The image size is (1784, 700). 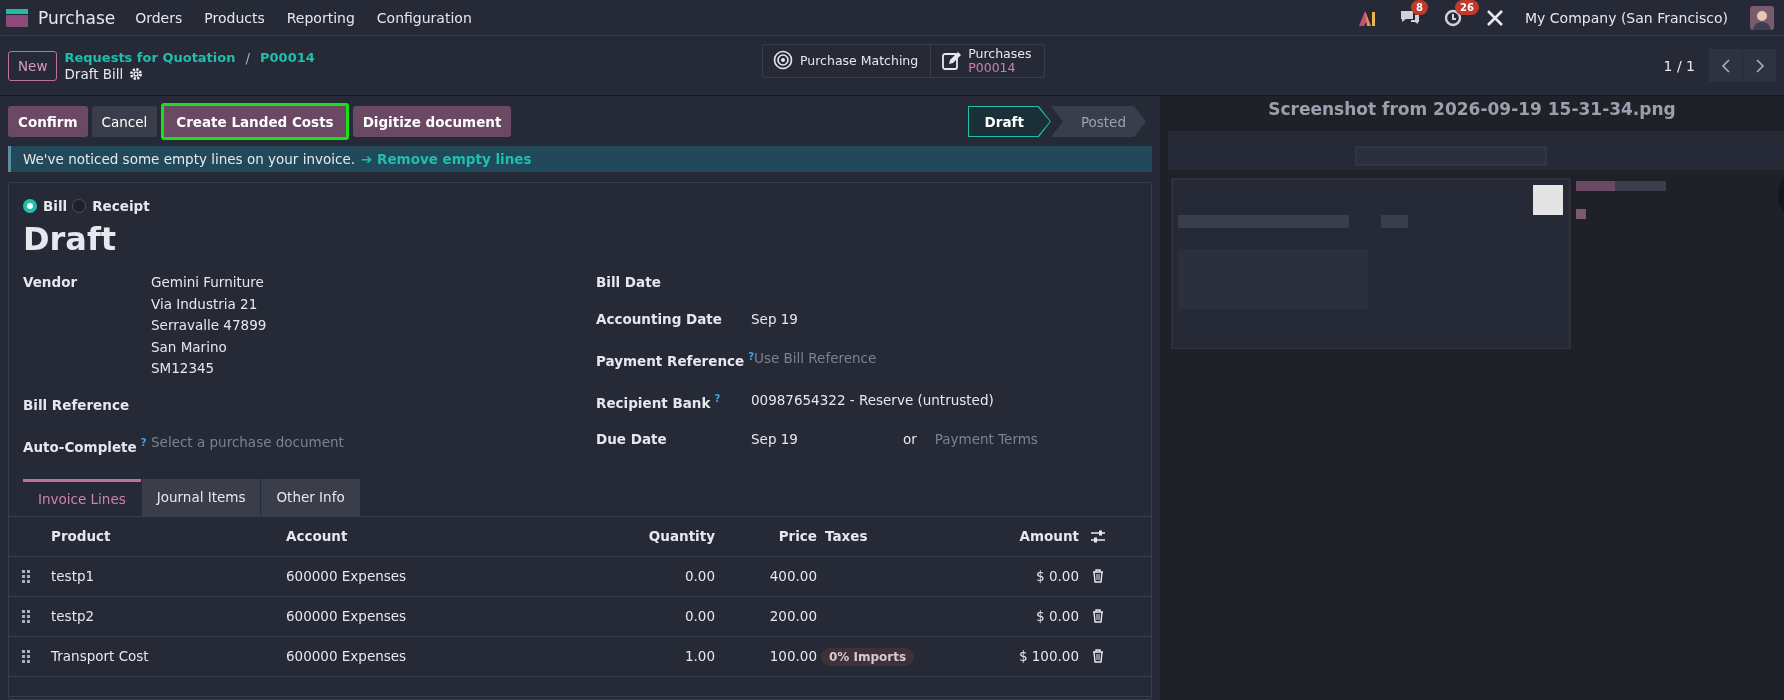 What do you see at coordinates (987, 61) in the screenshot?
I see `smart-button: Purchases P00014` at bounding box center [987, 61].